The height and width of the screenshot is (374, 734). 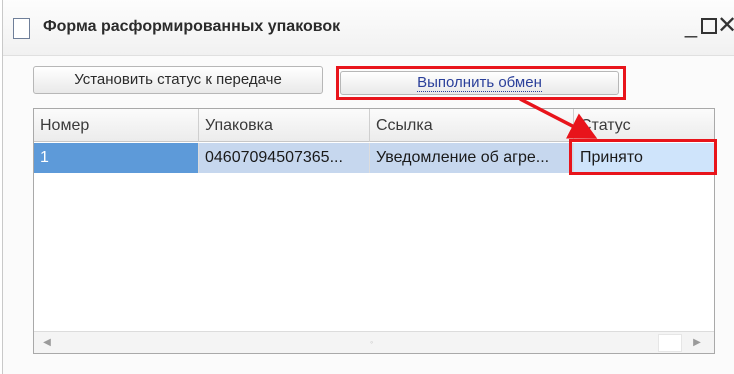 I want to click on column-header-number: Номер, so click(x=116, y=125).